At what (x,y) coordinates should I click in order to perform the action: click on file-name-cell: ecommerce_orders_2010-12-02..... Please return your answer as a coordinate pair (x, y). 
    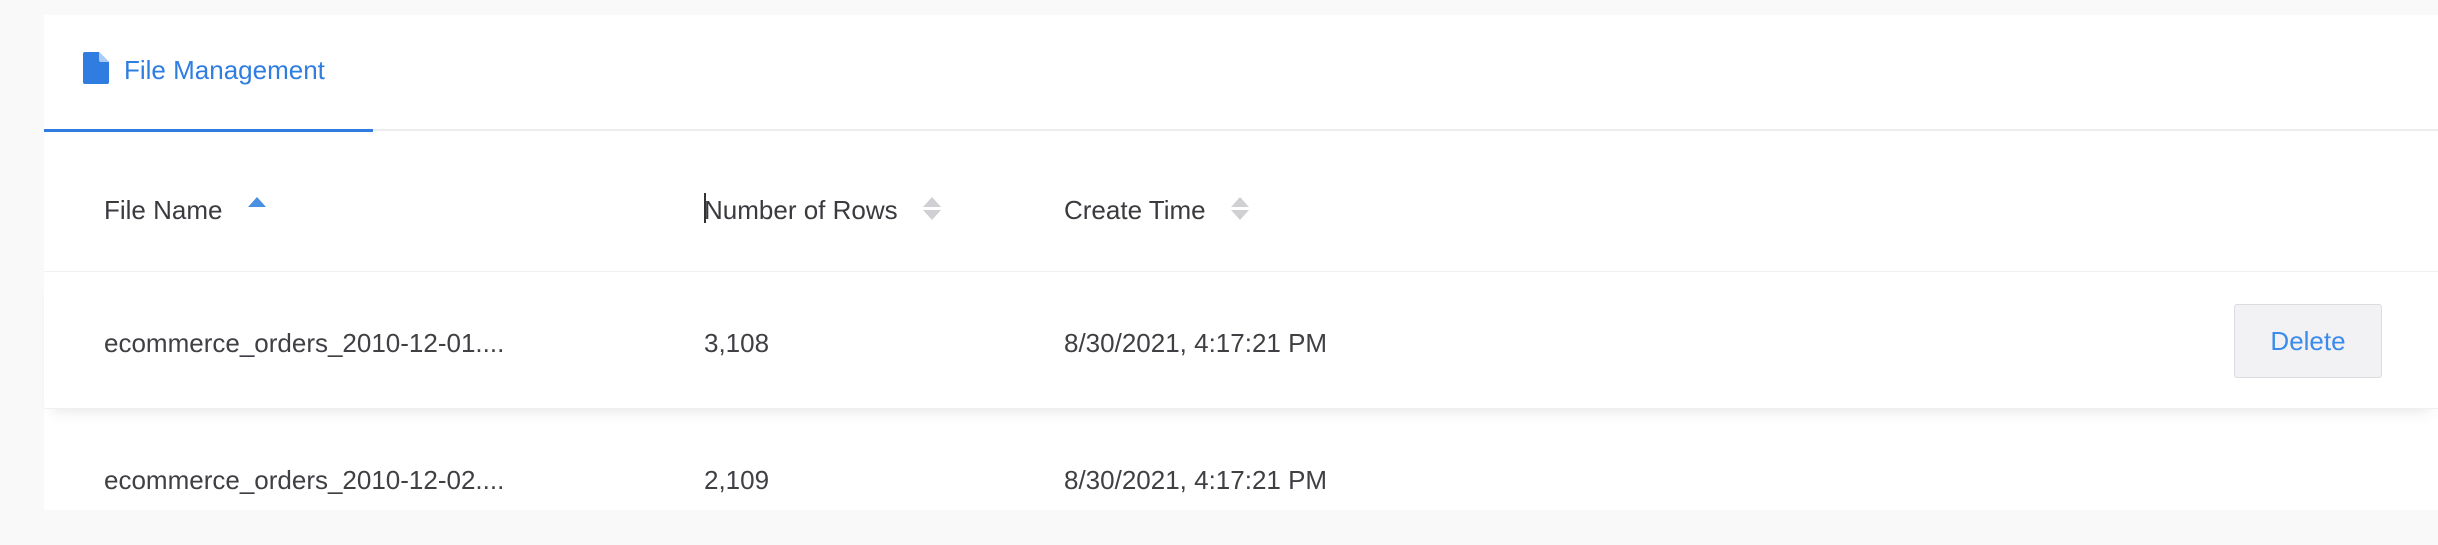
    Looking at the image, I should click on (304, 480).